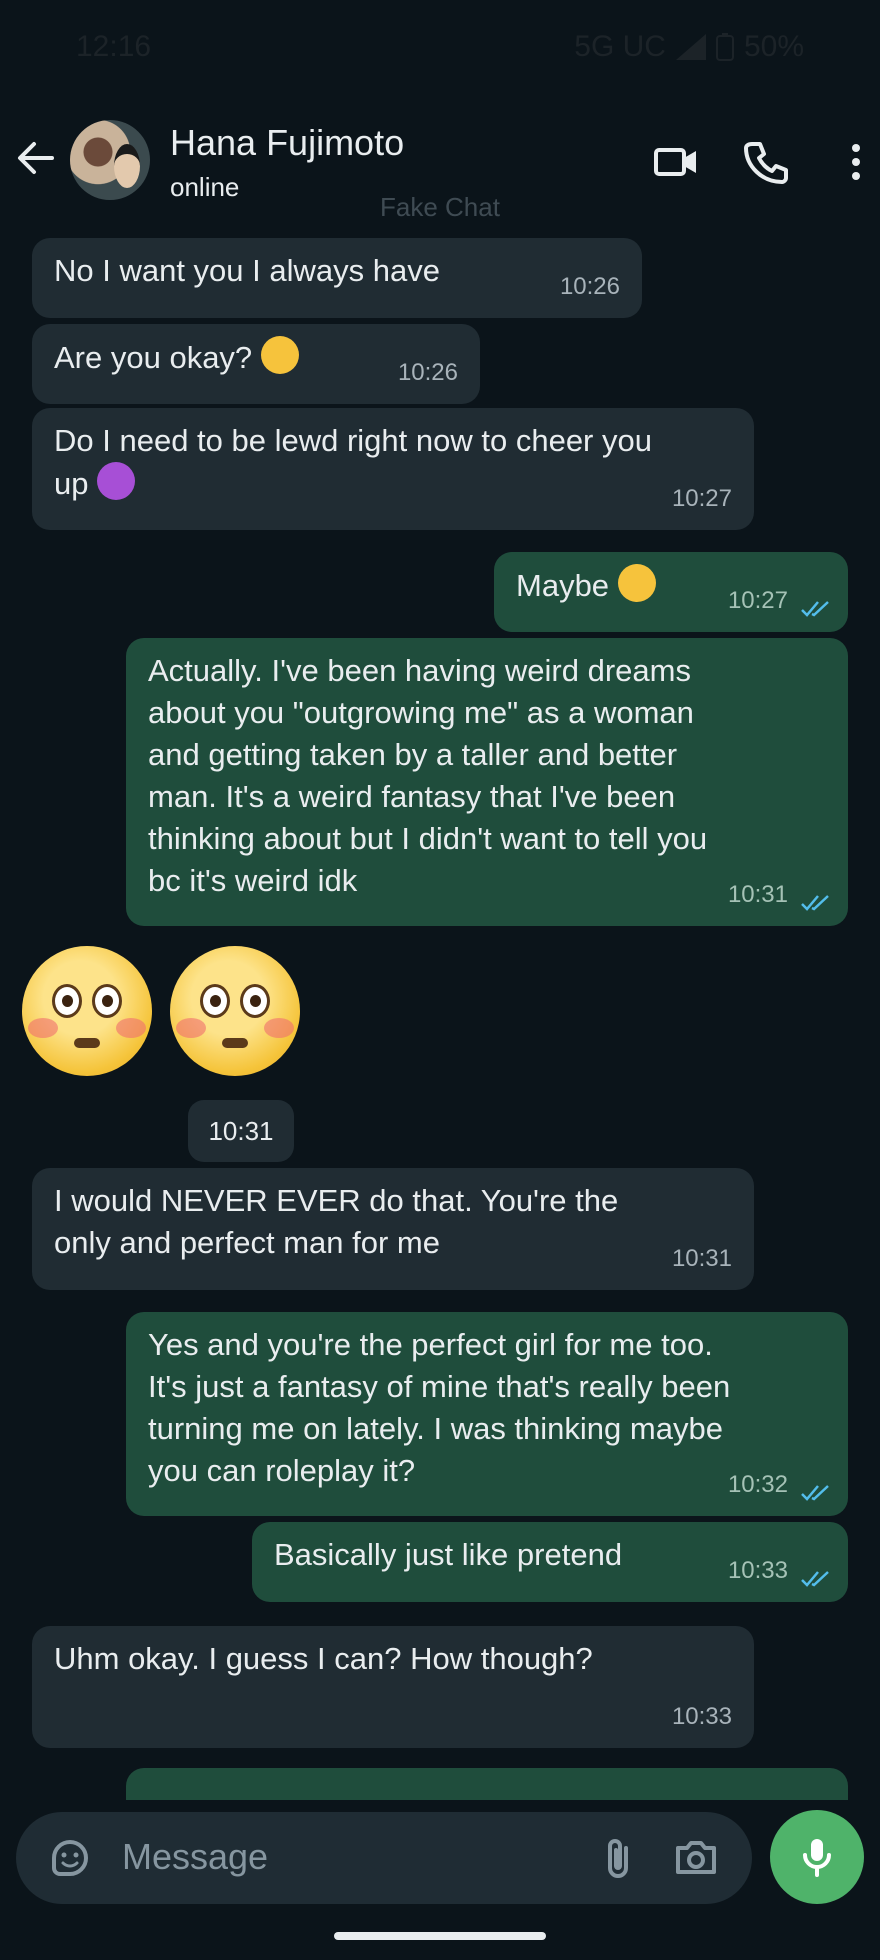  I want to click on signal-icon, so click(690, 47).